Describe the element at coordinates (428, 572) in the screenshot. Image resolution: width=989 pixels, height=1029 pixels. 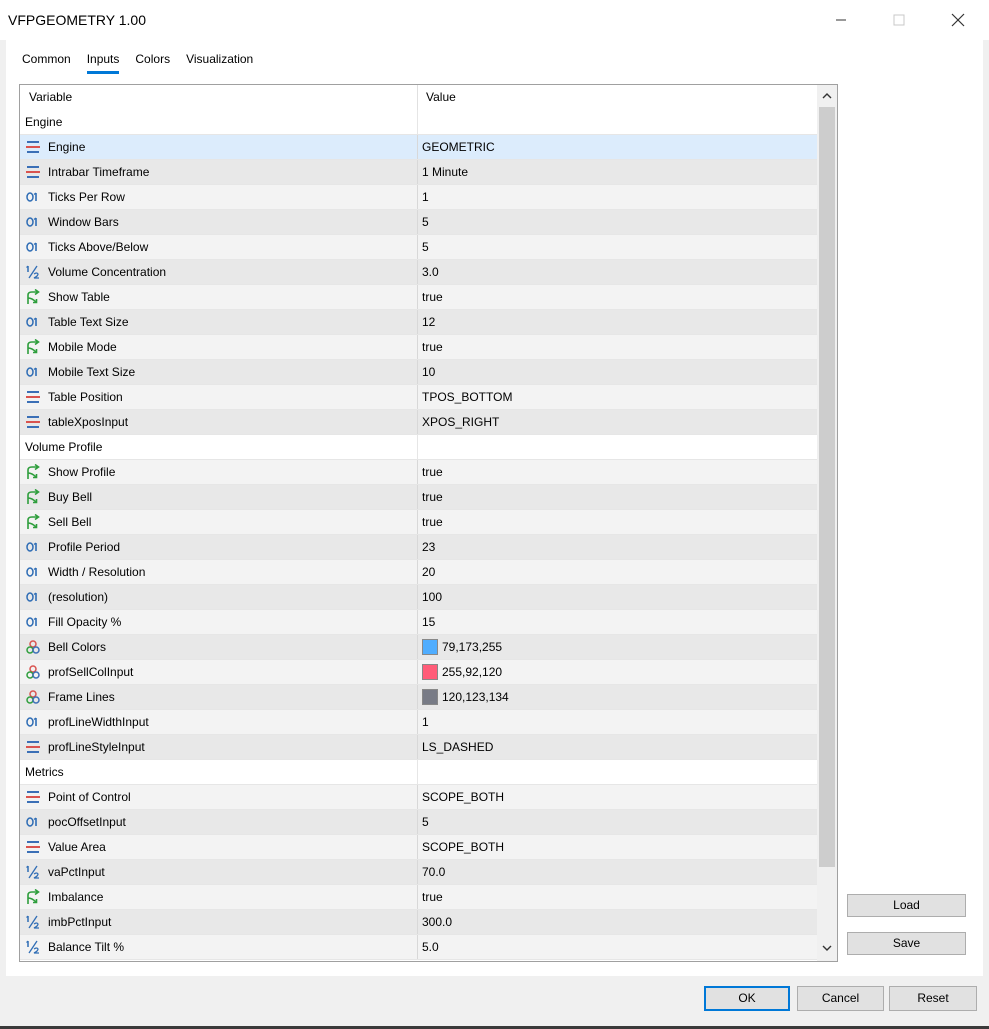
I see `parameter-value: 20` at that location.